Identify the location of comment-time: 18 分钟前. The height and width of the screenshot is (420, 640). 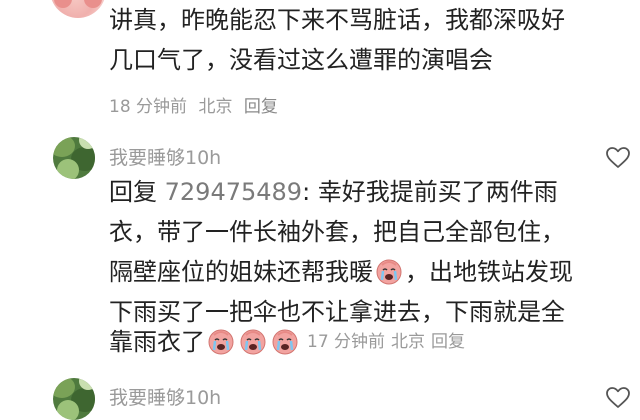
(148, 107).